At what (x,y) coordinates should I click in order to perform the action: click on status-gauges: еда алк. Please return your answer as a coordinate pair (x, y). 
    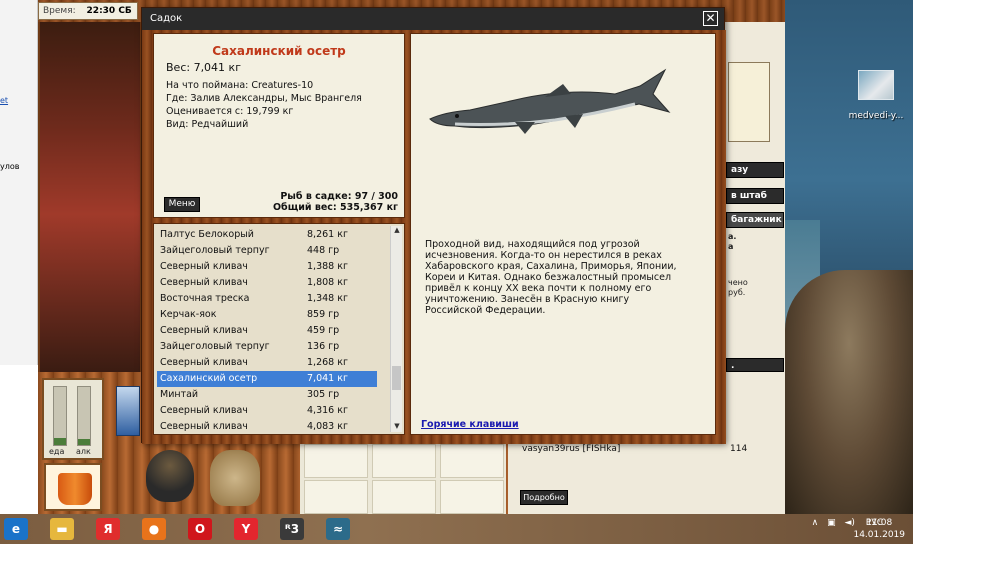
    Looking at the image, I should click on (73, 419).